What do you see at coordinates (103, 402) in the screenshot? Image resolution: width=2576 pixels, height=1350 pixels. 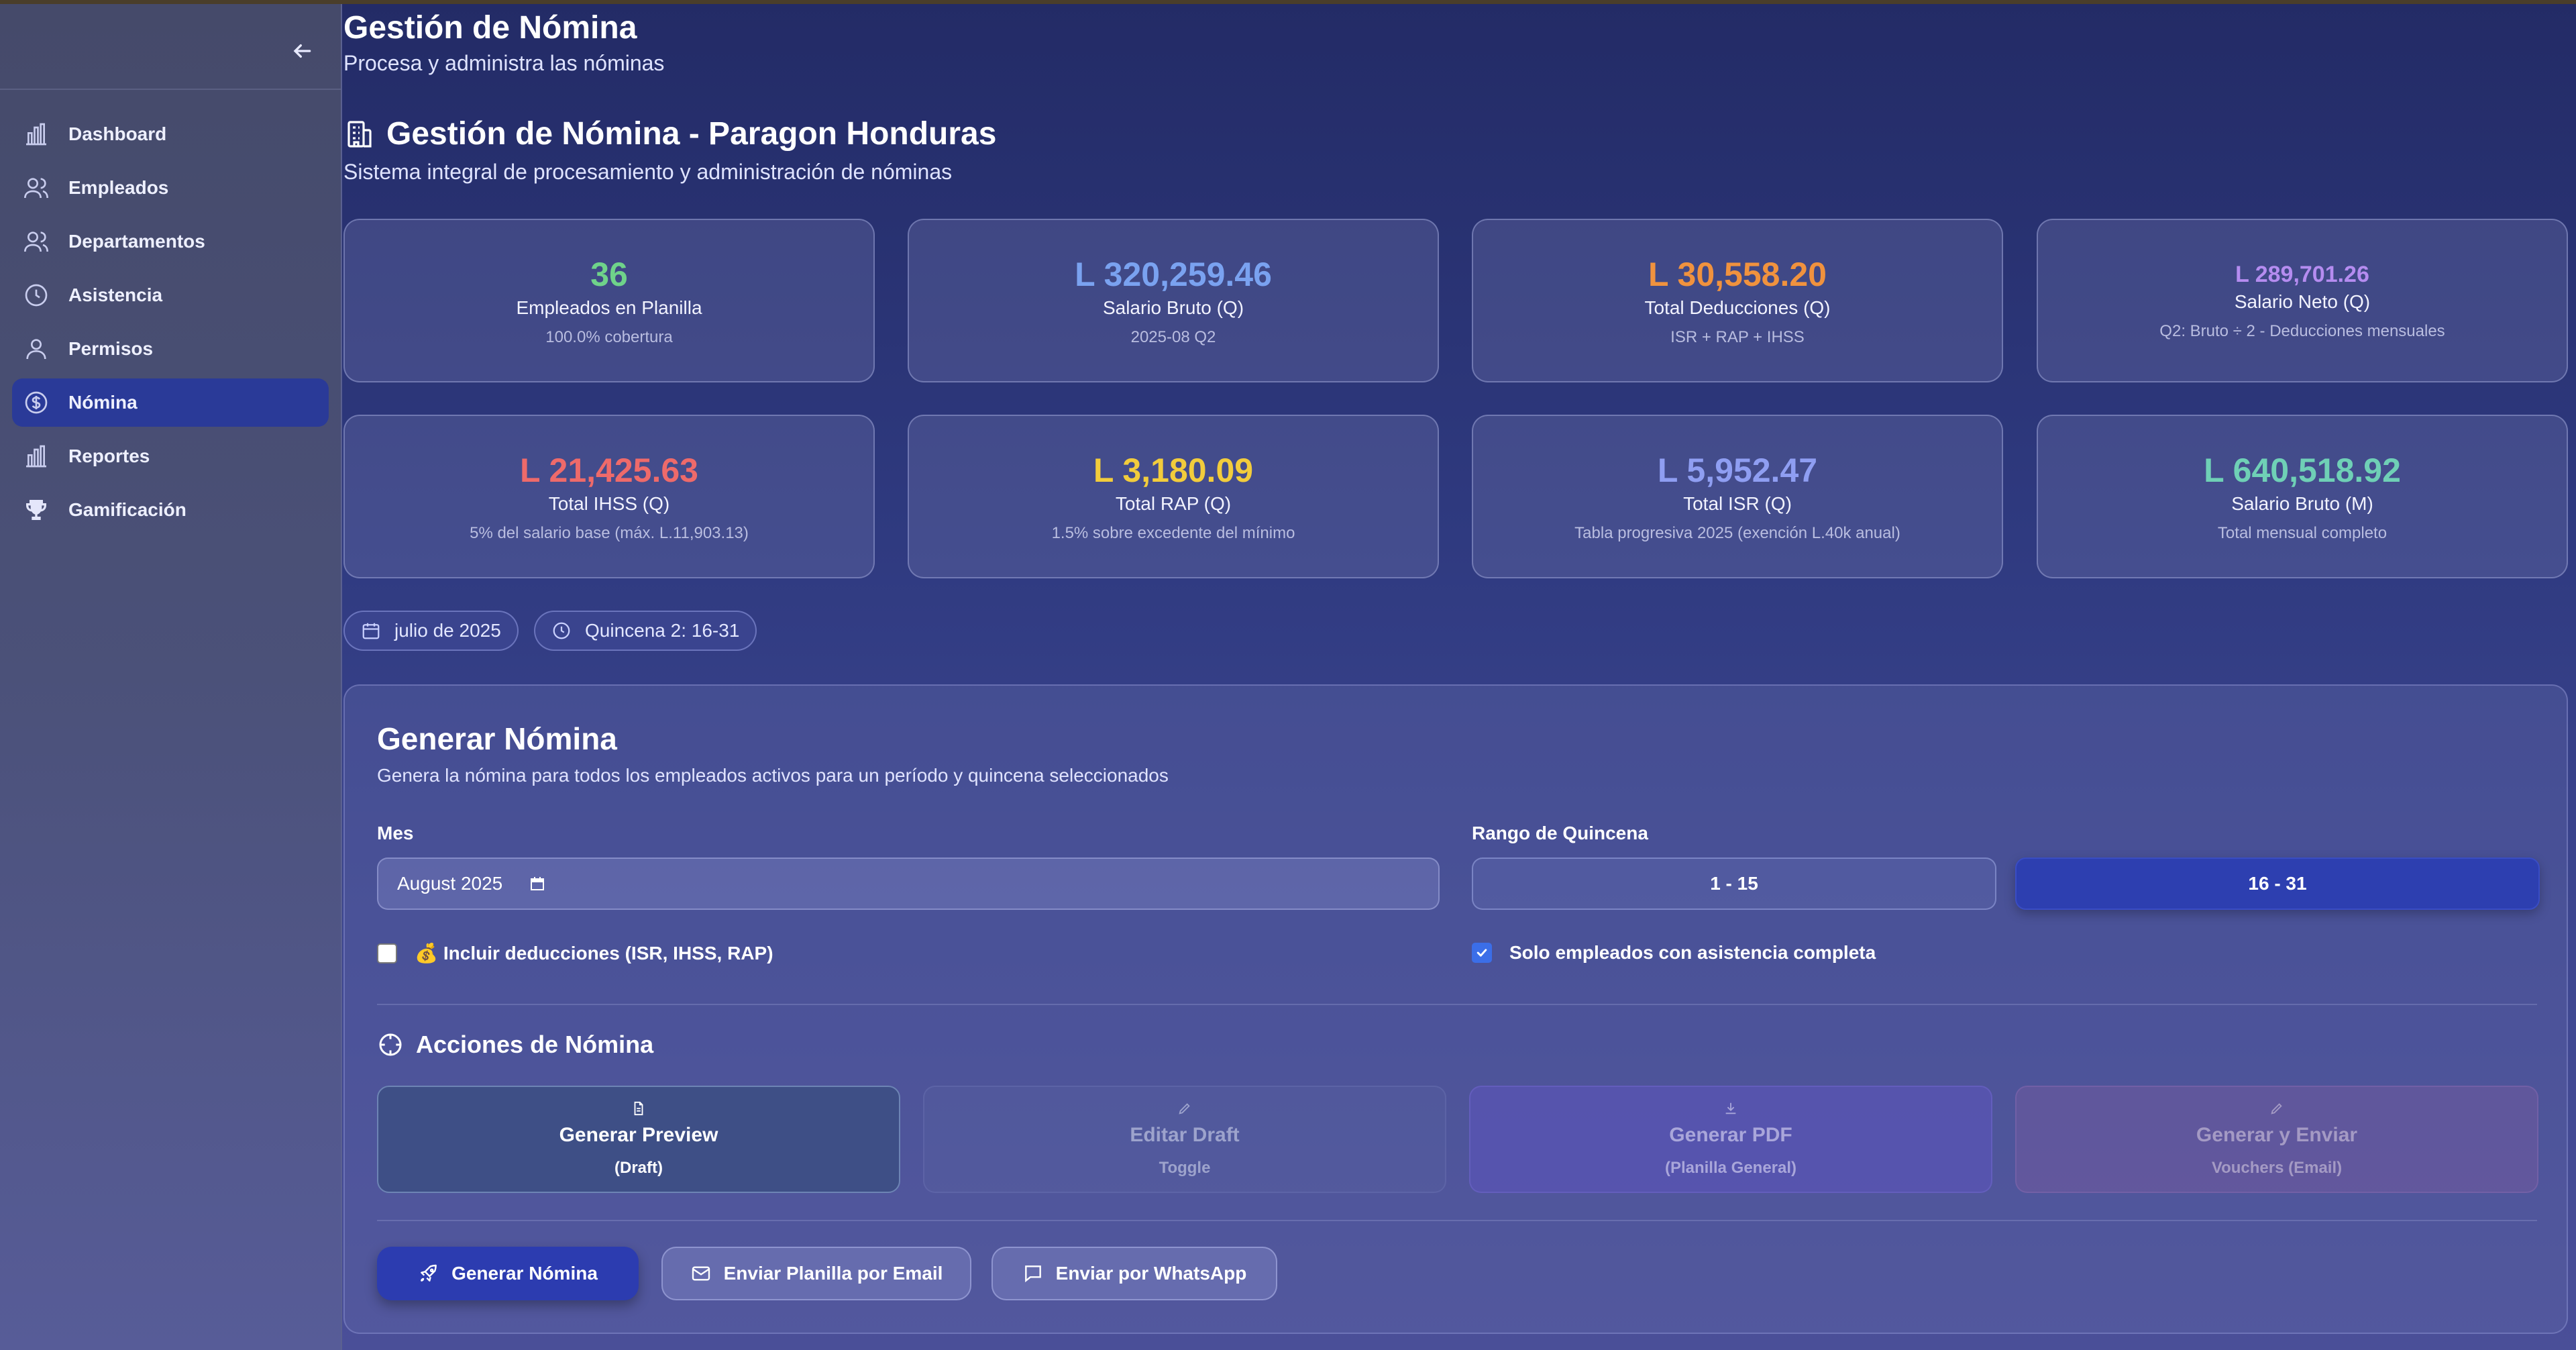 I see `sidebar-item-label: Nómina` at bounding box center [103, 402].